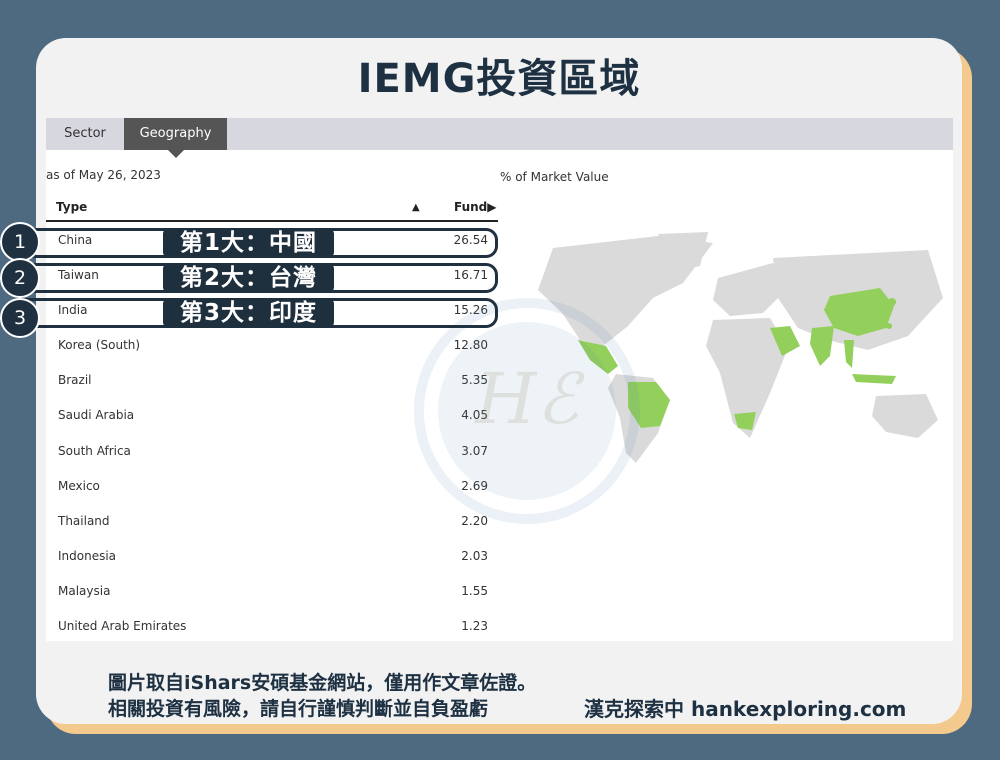 The width and height of the screenshot is (1000, 760). What do you see at coordinates (248, 313) in the screenshot?
I see `highlight-label-3: 第3大：印度` at bounding box center [248, 313].